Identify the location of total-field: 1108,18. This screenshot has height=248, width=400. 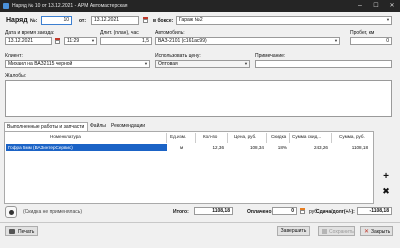
(213, 211).